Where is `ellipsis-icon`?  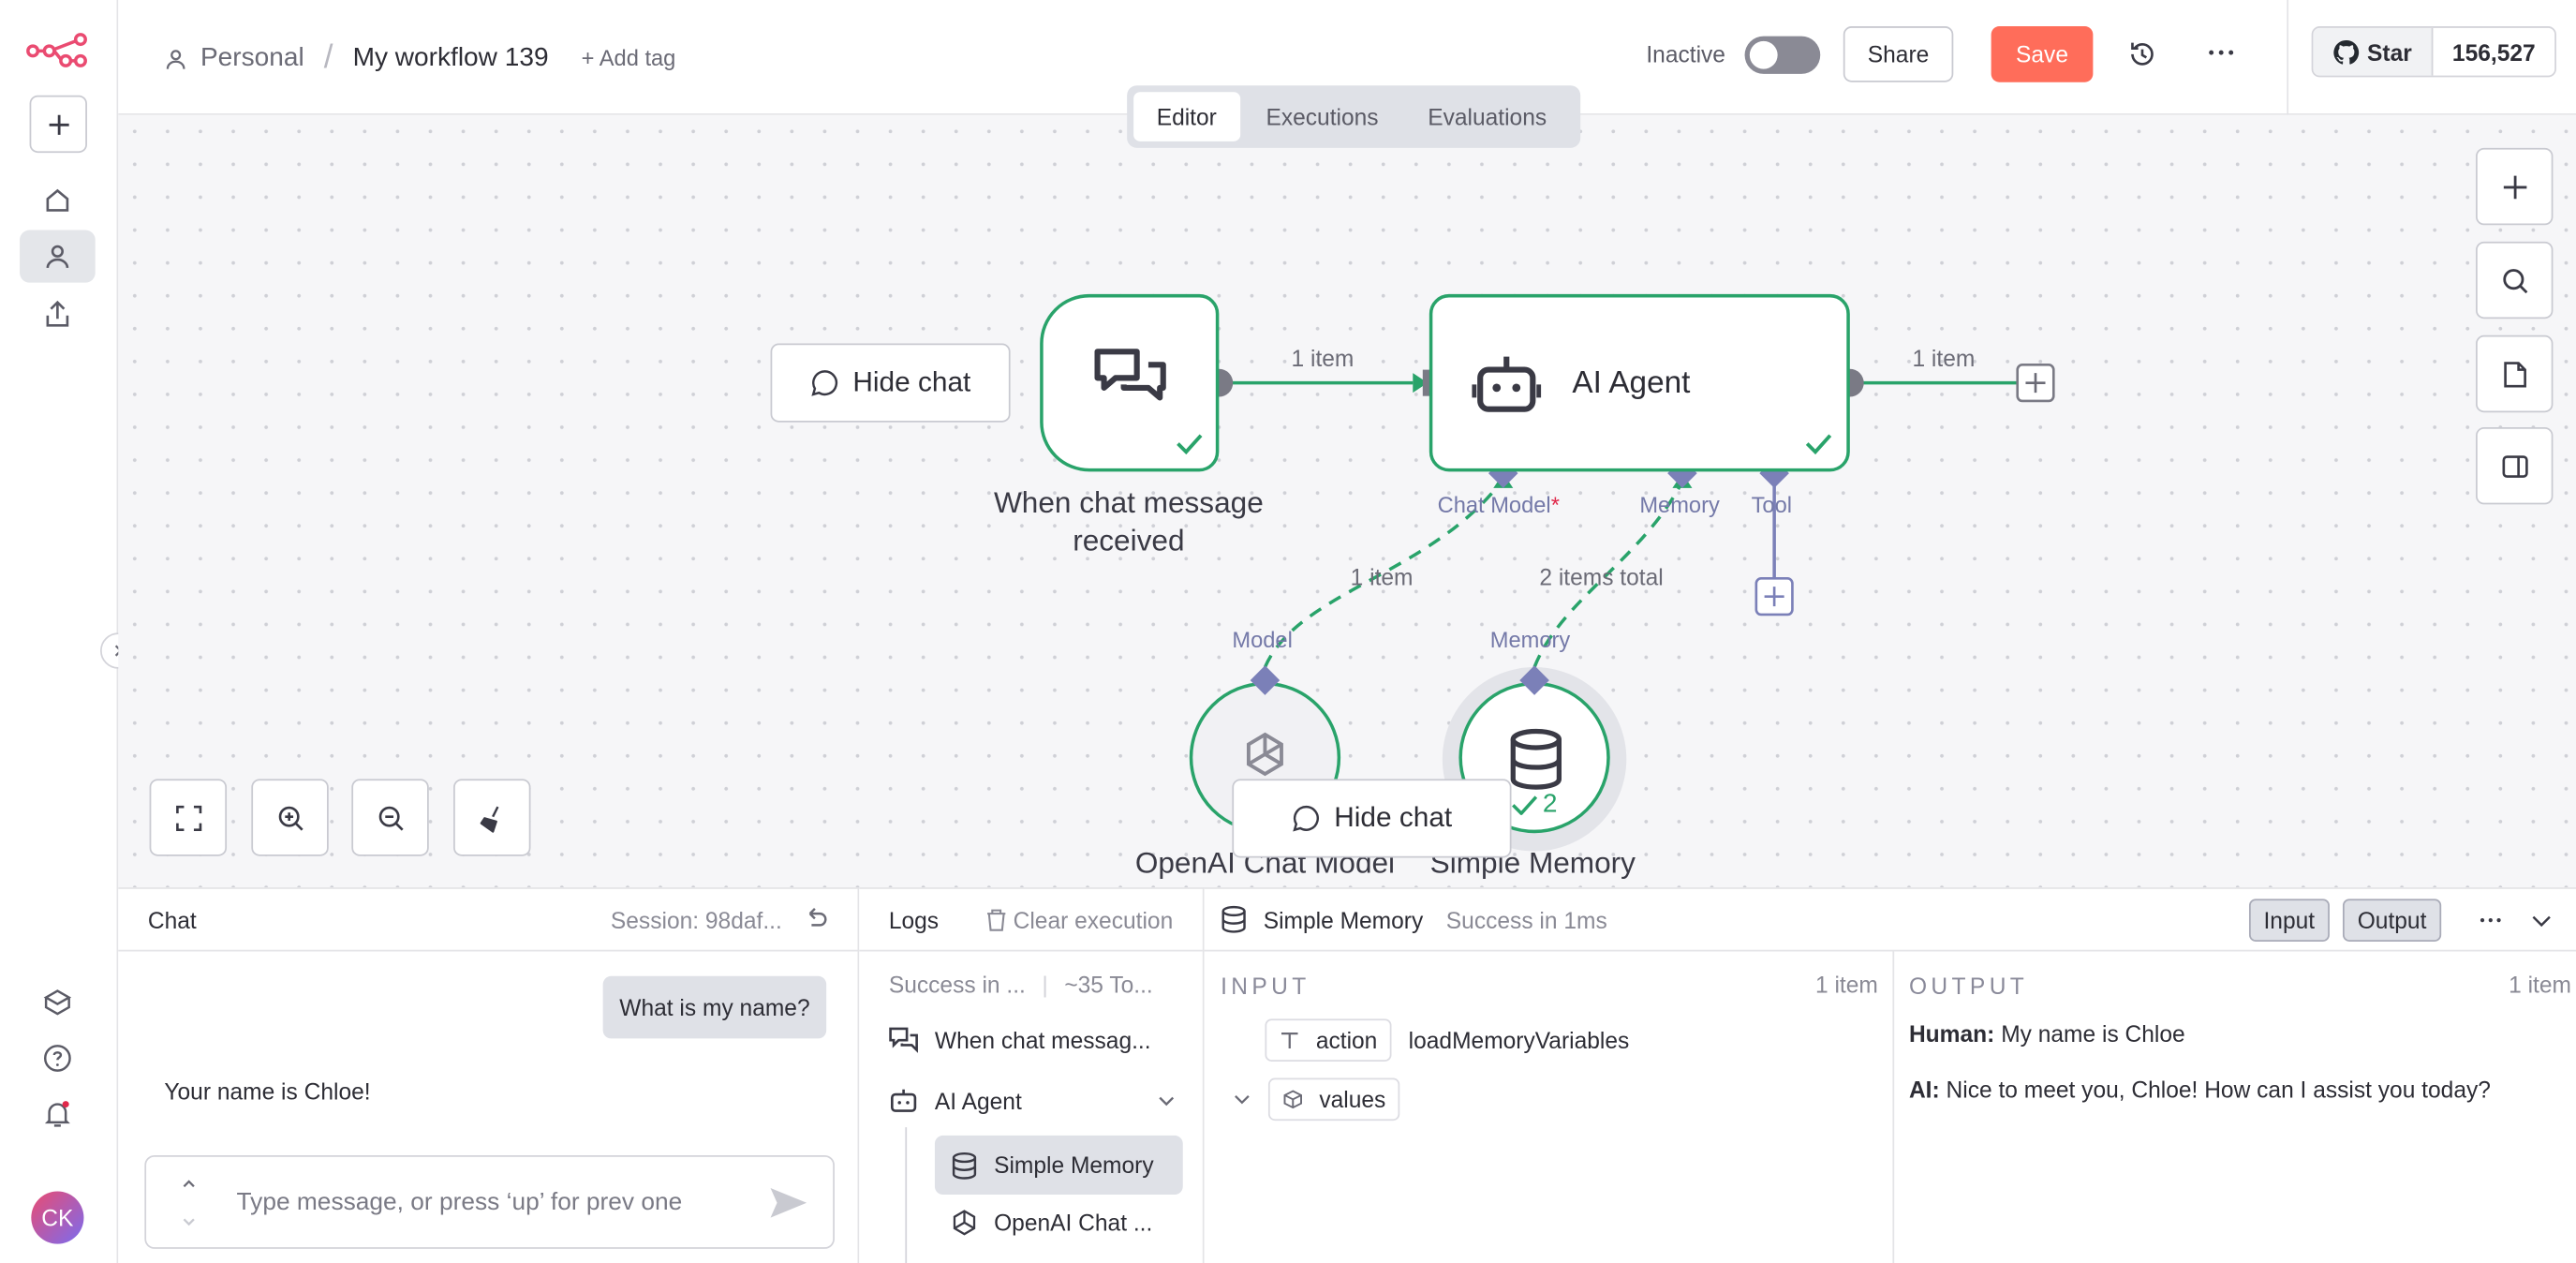 ellipsis-icon is located at coordinates (2491, 919).